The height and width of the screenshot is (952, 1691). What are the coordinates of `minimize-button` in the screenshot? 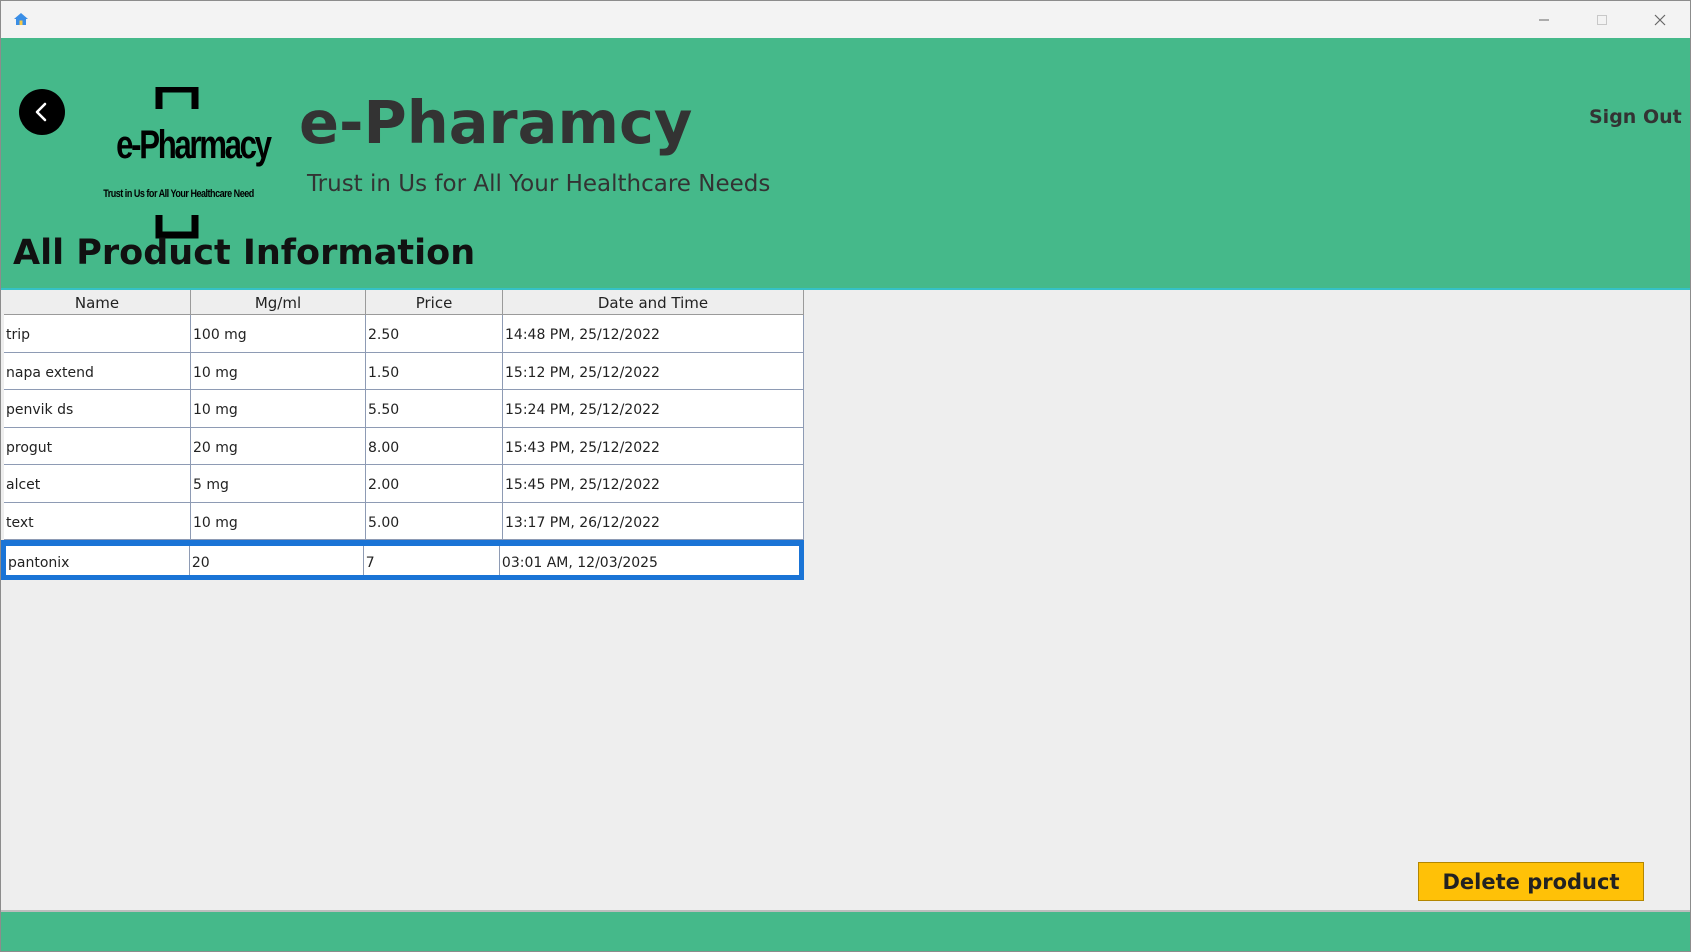 It's located at (1544, 19).